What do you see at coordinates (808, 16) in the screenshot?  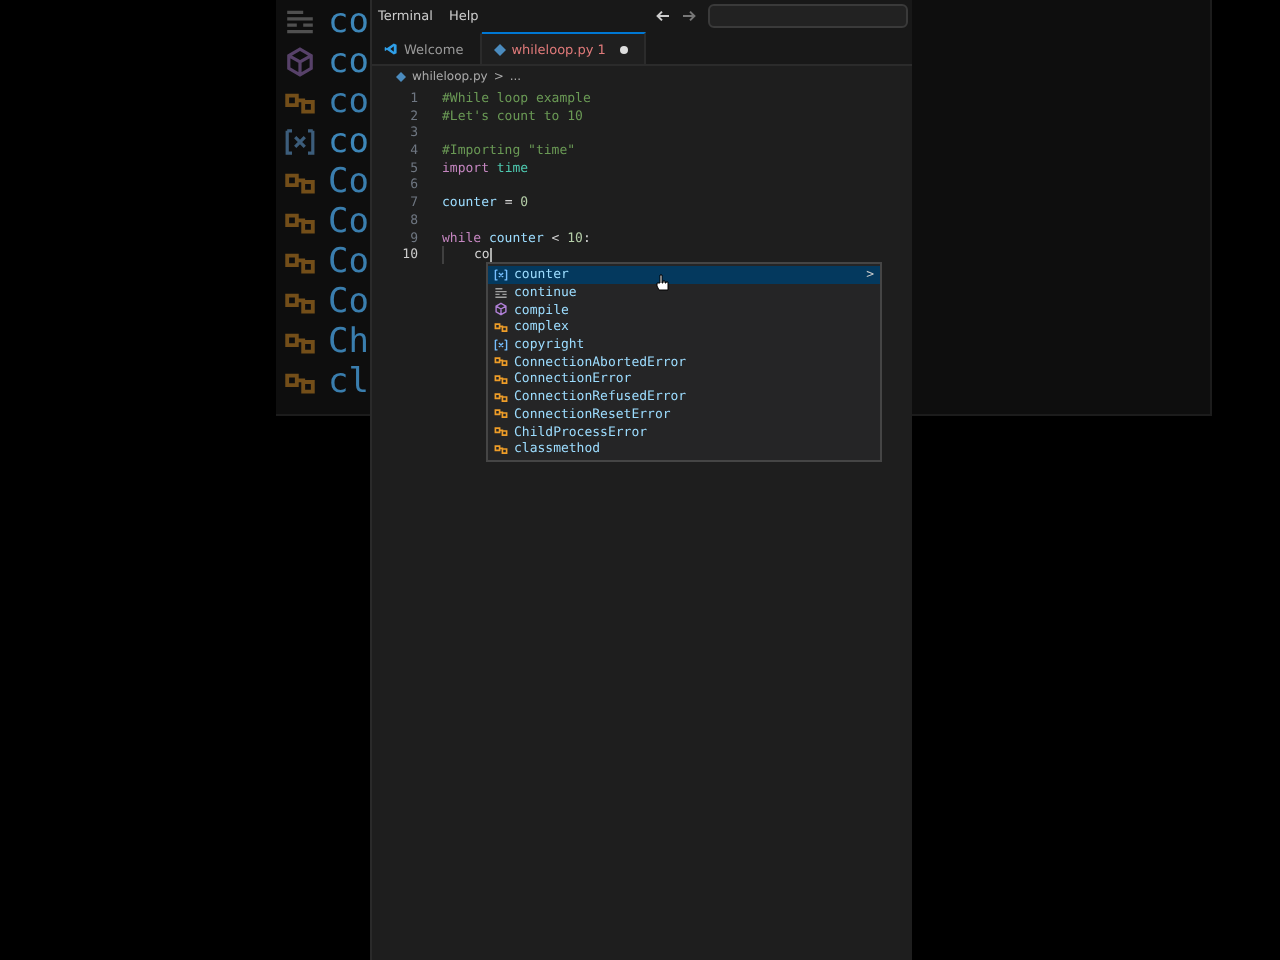 I see `search-field` at bounding box center [808, 16].